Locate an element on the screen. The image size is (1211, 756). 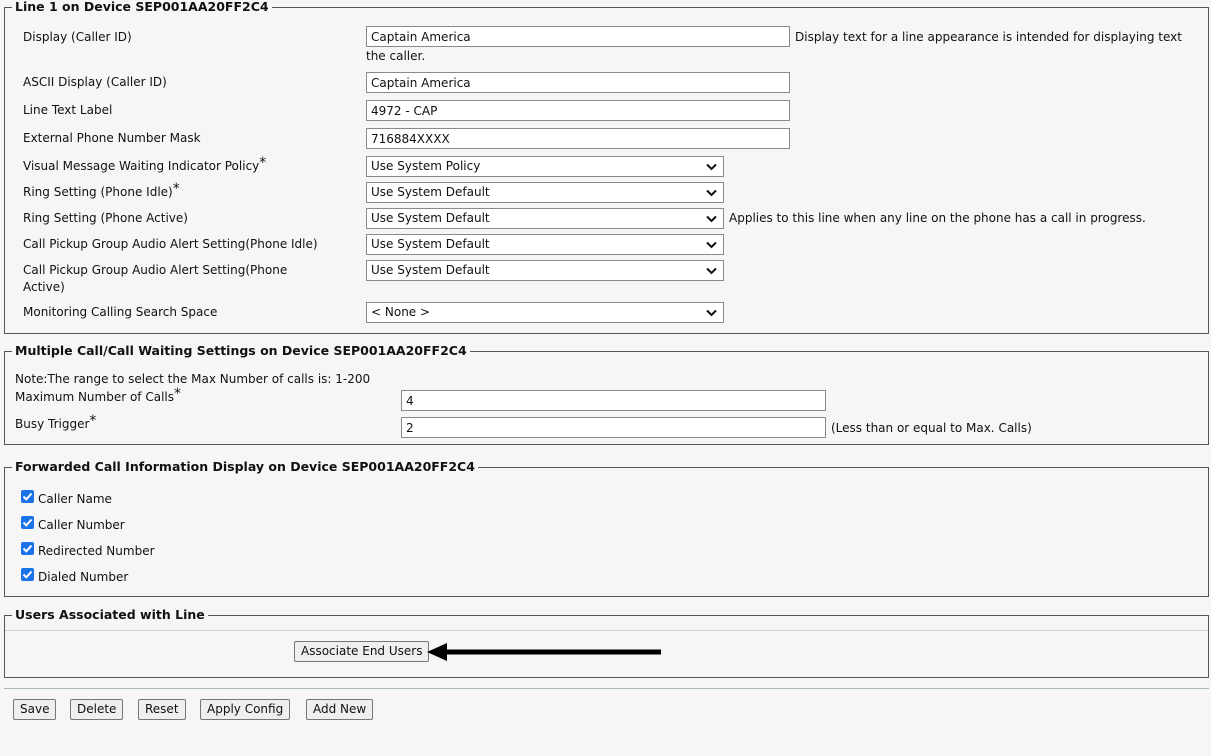
caller-number-label: Caller Number is located at coordinates (81, 525).